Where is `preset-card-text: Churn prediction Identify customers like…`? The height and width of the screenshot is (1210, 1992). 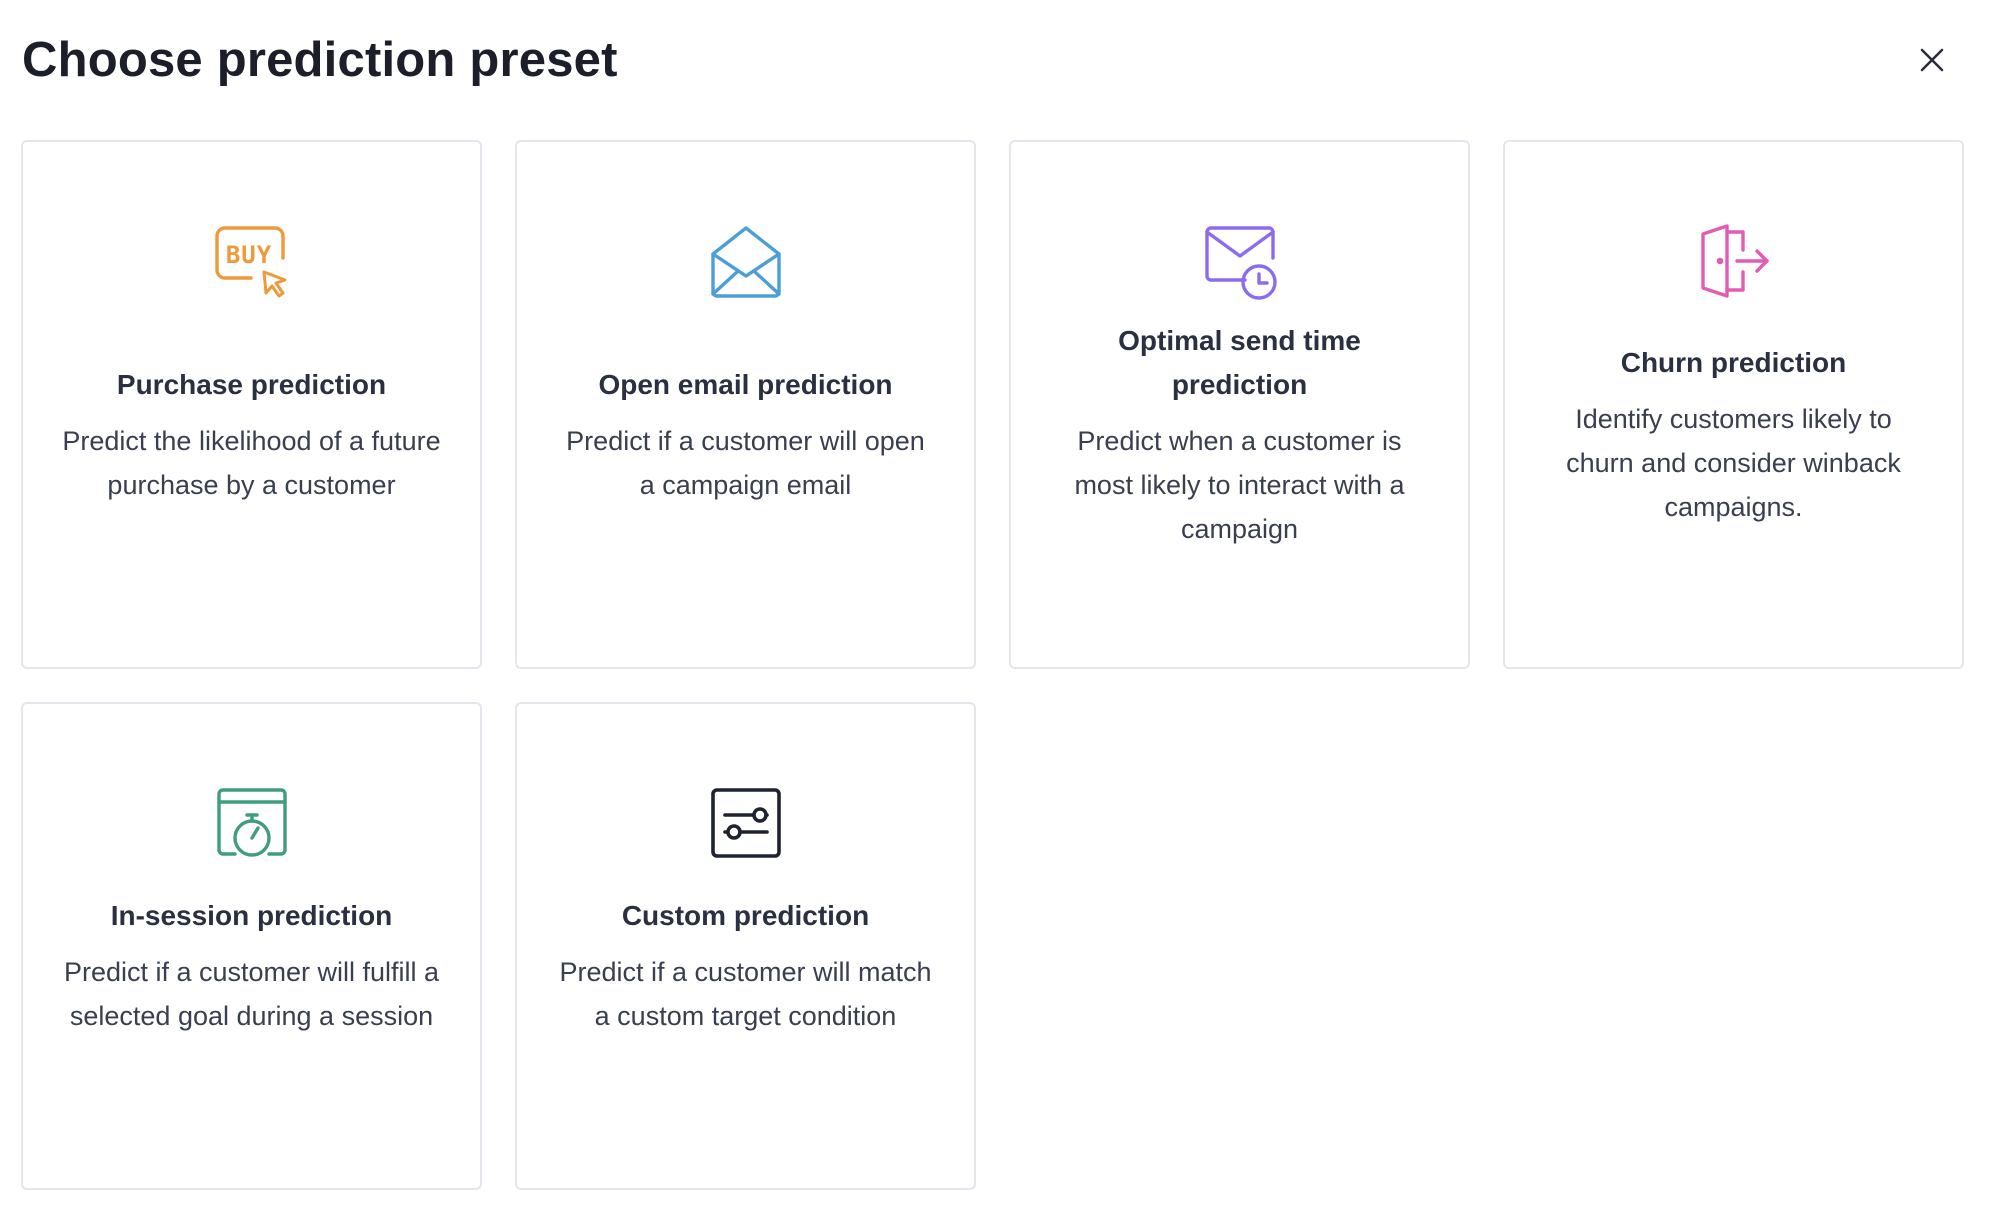
preset-card-text: Churn prediction Identify customers like… is located at coordinates (1733, 434).